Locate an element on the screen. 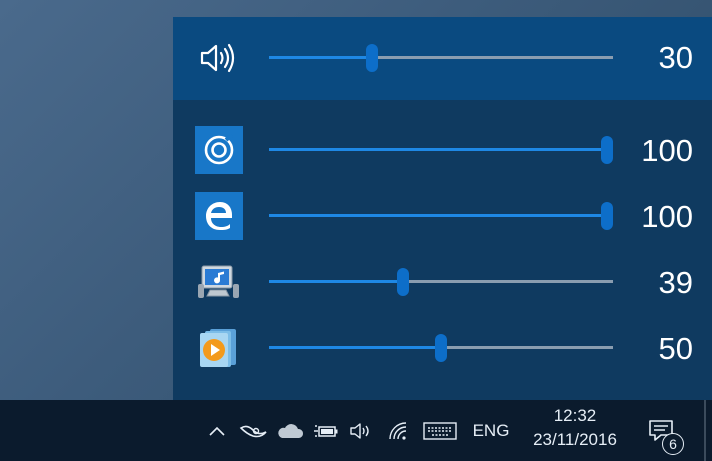  master-volume-slider is located at coordinates (441, 58).